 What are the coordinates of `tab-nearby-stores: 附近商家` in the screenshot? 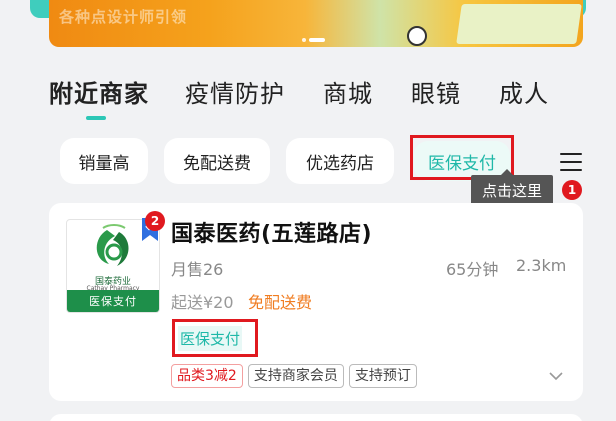 It's located at (99, 94).